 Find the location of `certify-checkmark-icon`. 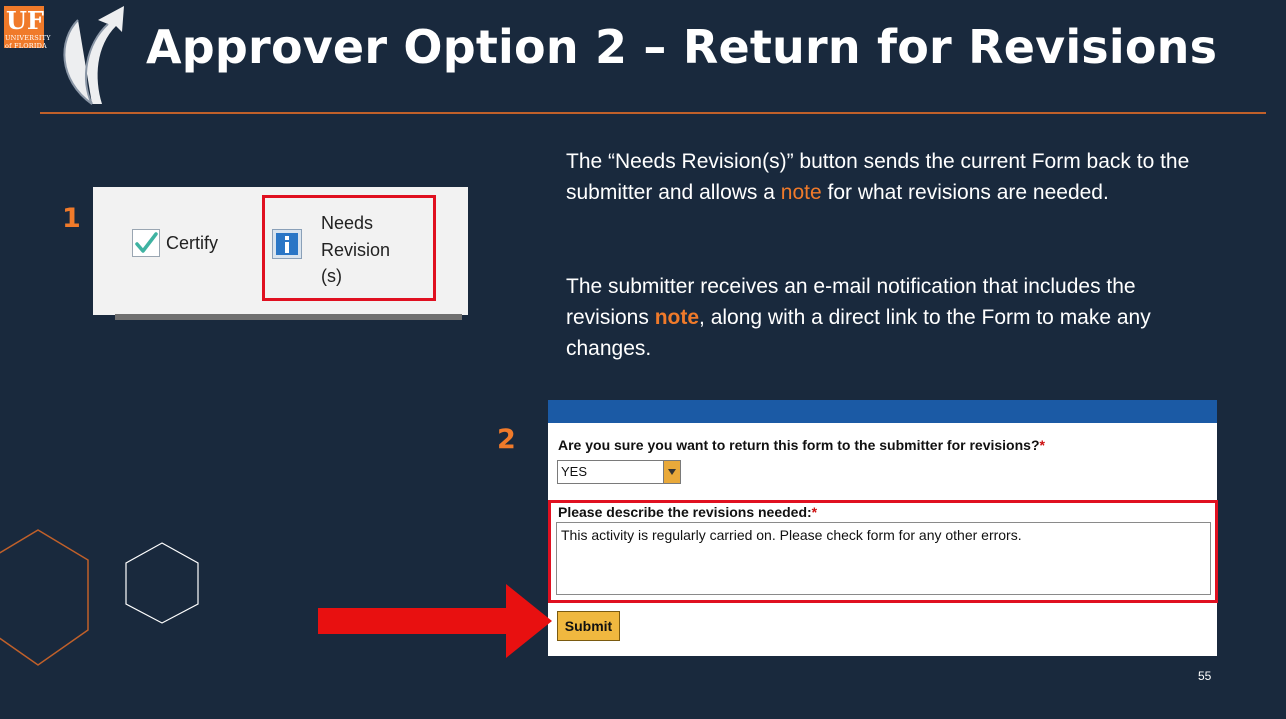

certify-checkmark-icon is located at coordinates (146, 243).